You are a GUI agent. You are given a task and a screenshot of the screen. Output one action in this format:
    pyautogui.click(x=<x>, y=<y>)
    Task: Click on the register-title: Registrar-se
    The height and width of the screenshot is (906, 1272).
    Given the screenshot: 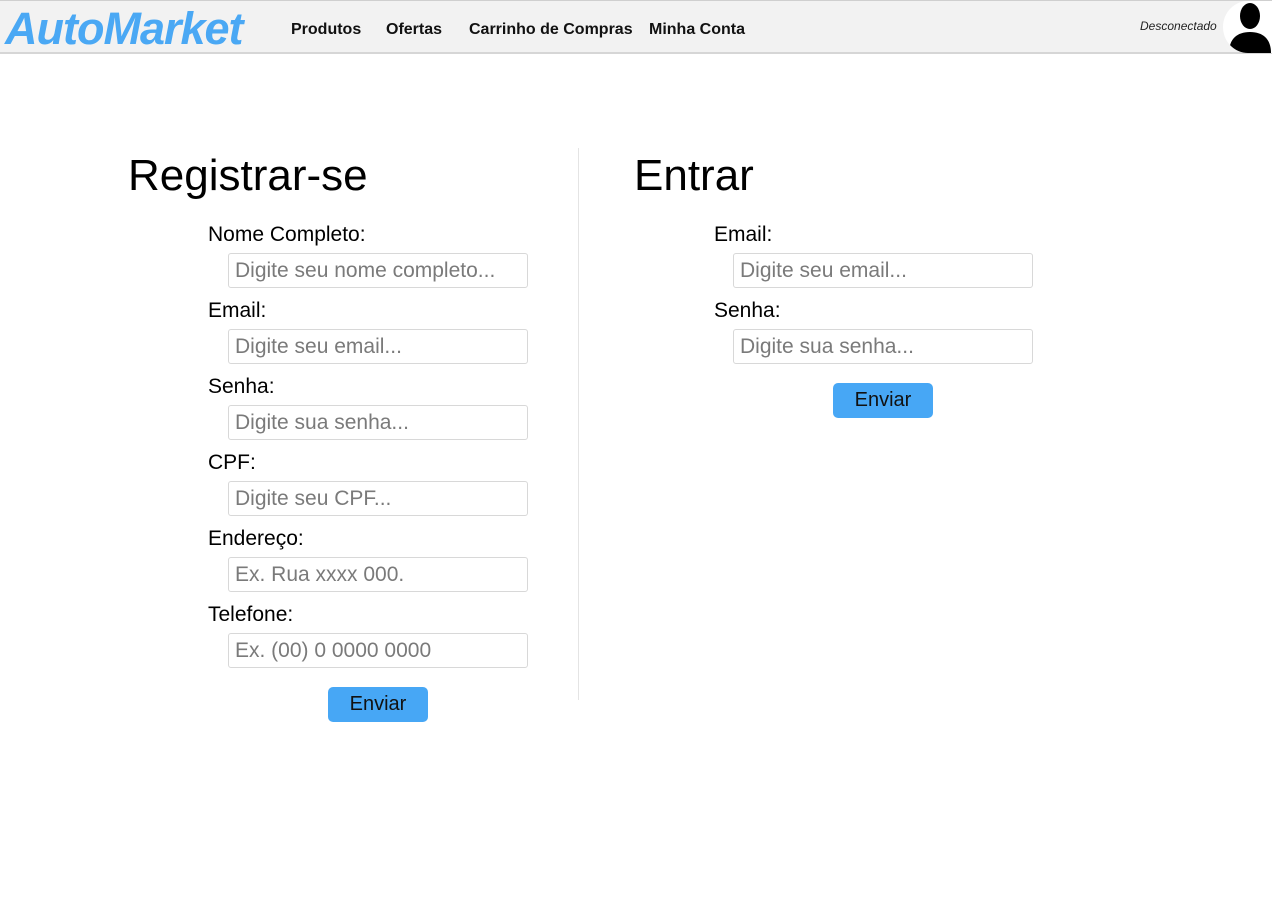 What is the action you would take?
    pyautogui.click(x=248, y=175)
    